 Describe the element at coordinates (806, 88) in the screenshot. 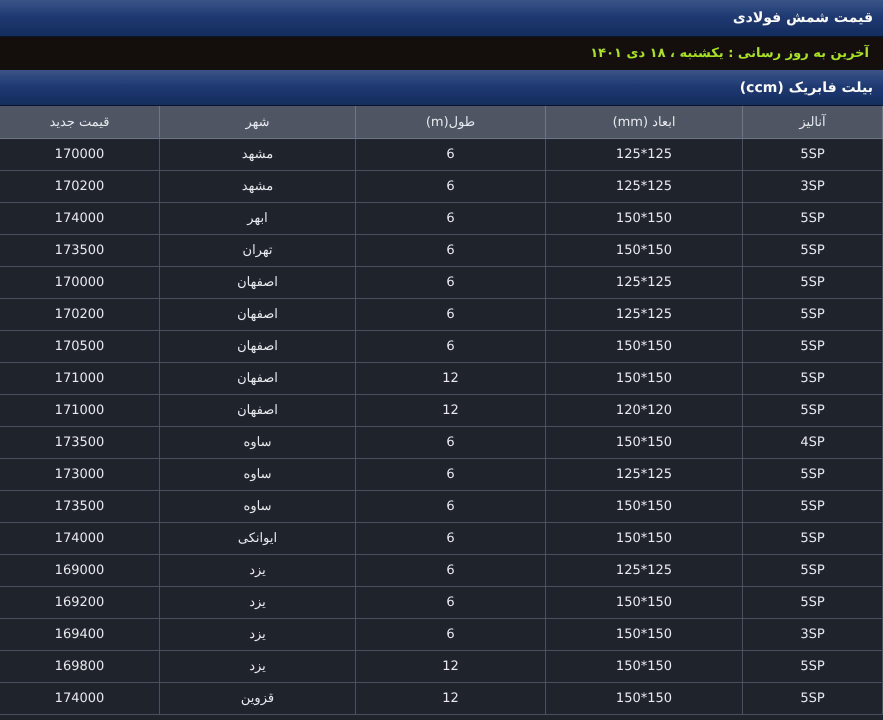

I see `section-title: بیلت فابریک (ccm)` at that location.